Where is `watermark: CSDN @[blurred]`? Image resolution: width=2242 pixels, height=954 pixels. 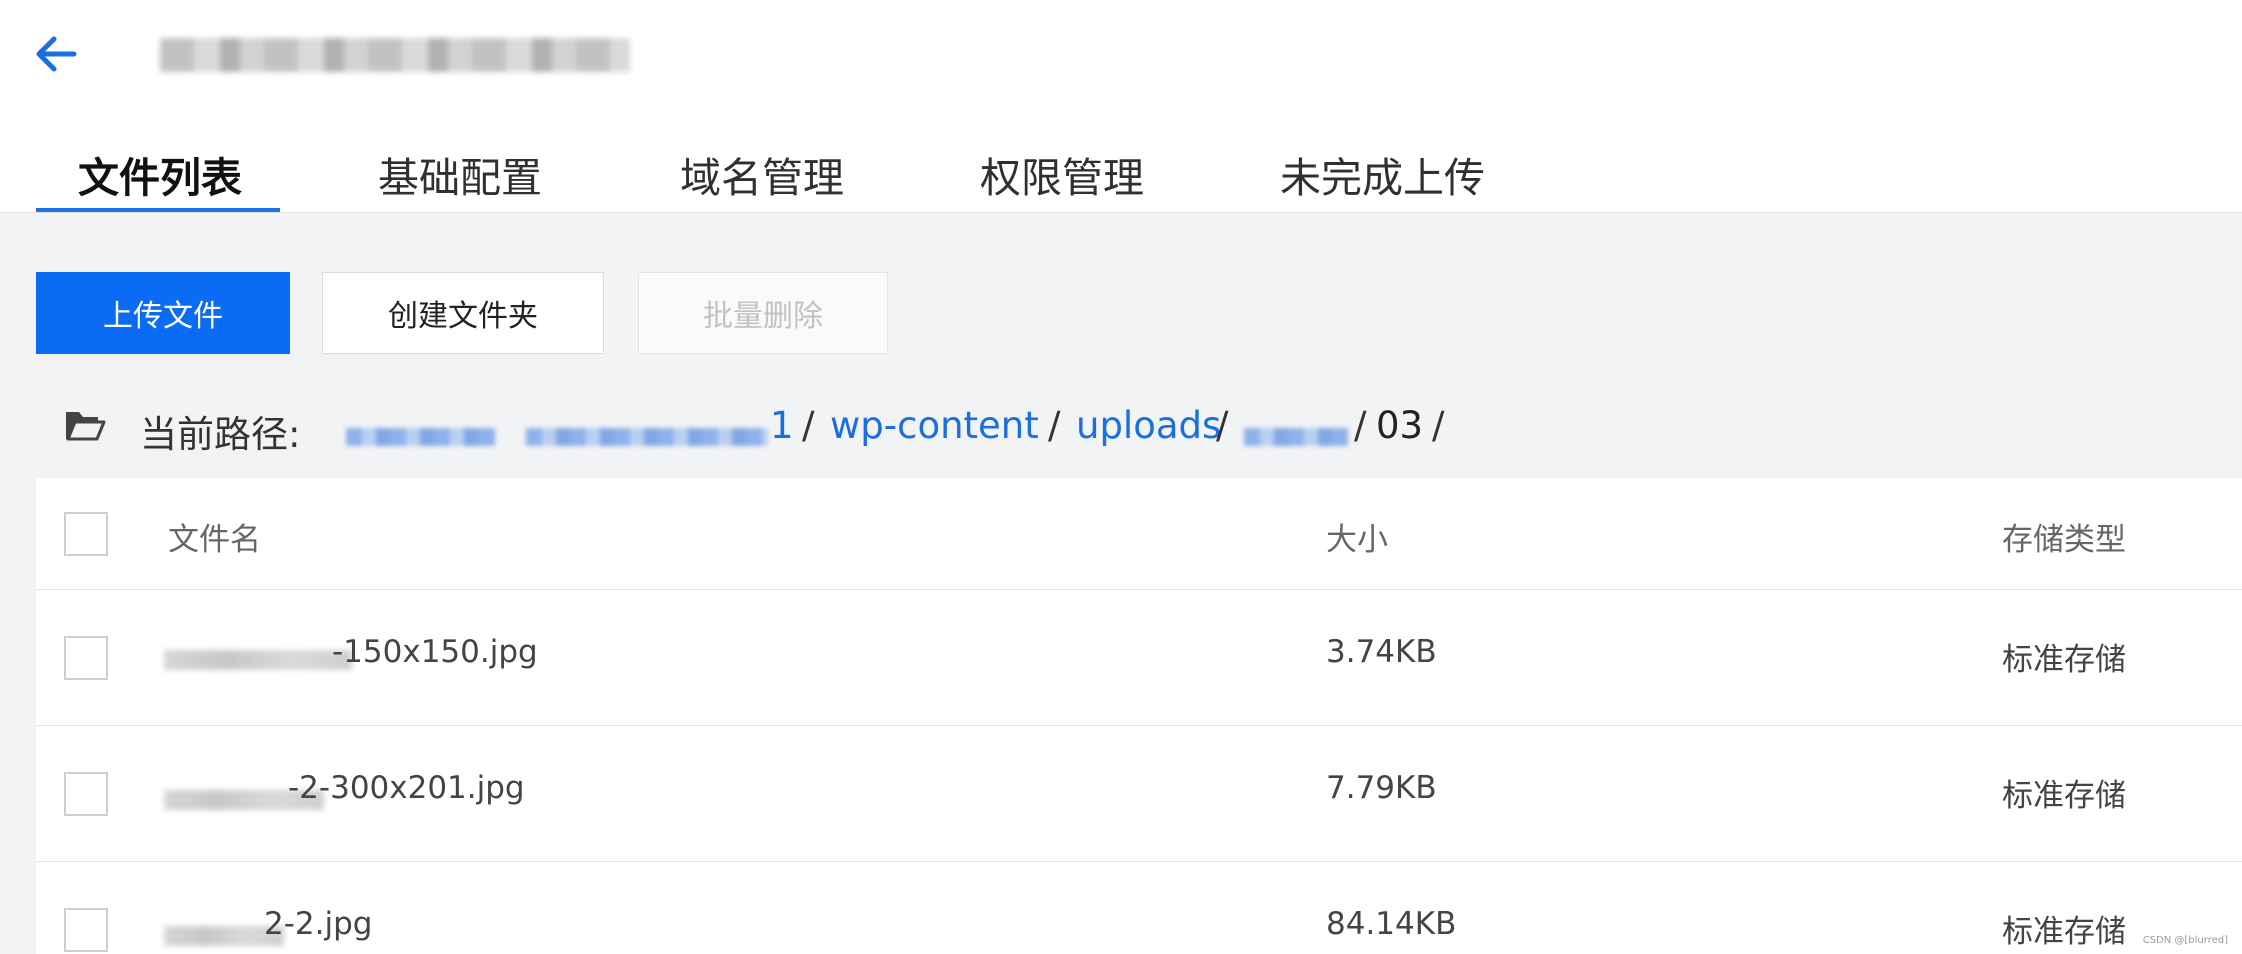 watermark: CSDN @[blurred] is located at coordinates (2185, 940).